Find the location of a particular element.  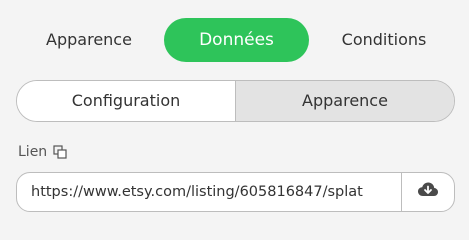

link-label-row: Lien is located at coordinates (42, 152).